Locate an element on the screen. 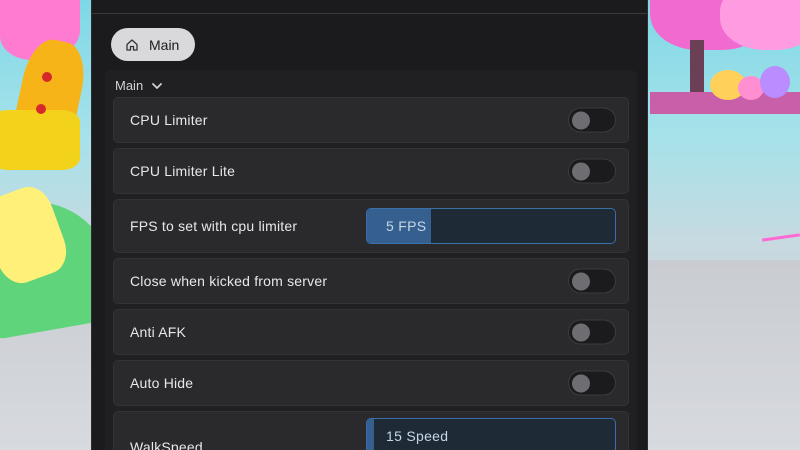 The width and height of the screenshot is (800, 450). cpu-limiter-toggle is located at coordinates (592, 120).